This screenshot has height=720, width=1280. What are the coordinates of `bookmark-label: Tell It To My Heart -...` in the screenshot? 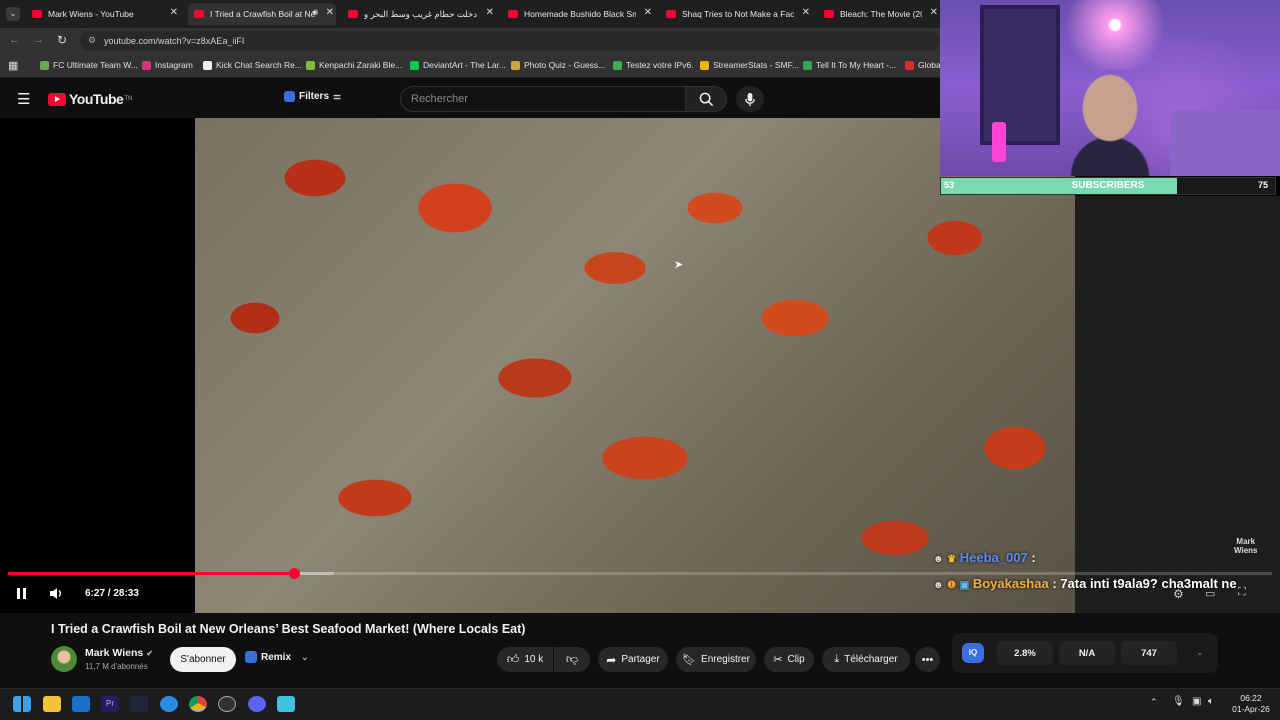 It's located at (856, 65).